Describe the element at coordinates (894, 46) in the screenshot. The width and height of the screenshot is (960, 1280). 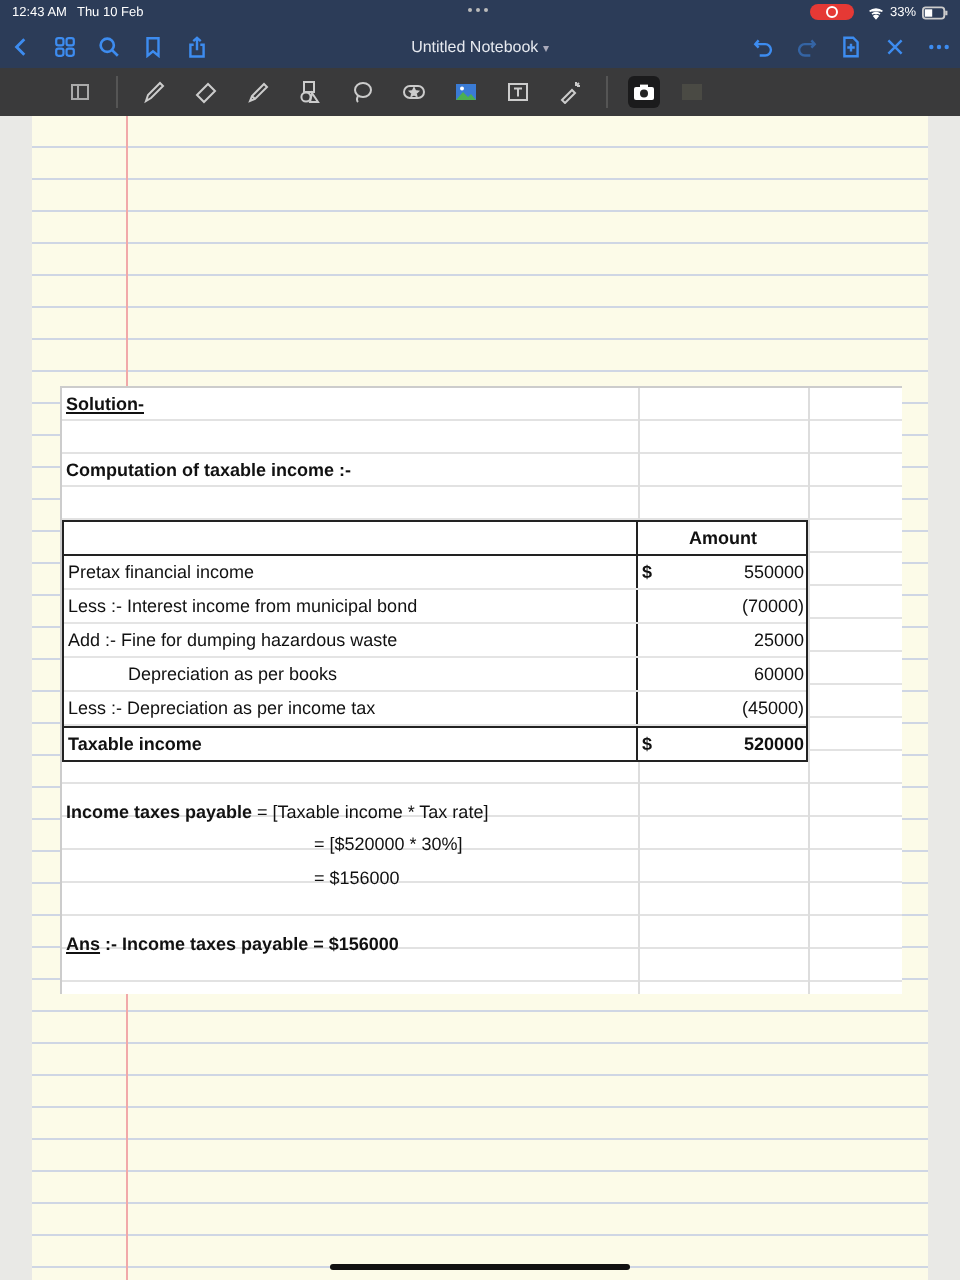
I see `close-icon` at that location.